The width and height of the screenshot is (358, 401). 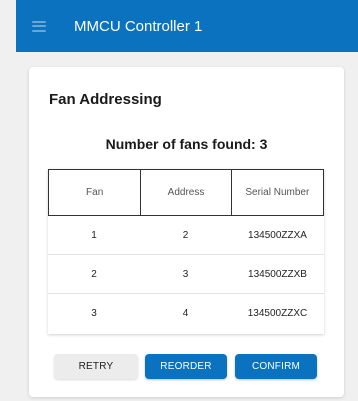 I want to click on cell-serial-number: 134500ZZXC, so click(x=277, y=313).